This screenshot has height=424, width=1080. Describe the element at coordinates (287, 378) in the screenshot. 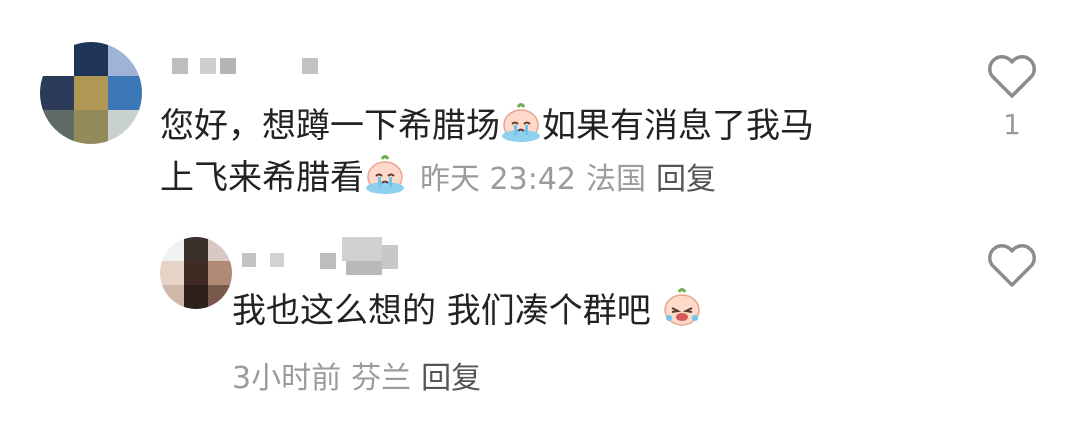

I see `comment-timestamp: 3小时前` at that location.